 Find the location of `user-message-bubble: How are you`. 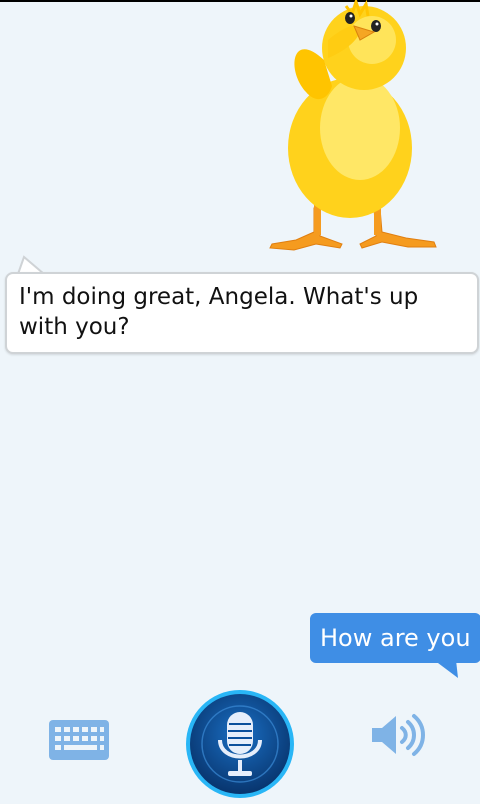

user-message-bubble: How are you is located at coordinates (395, 638).